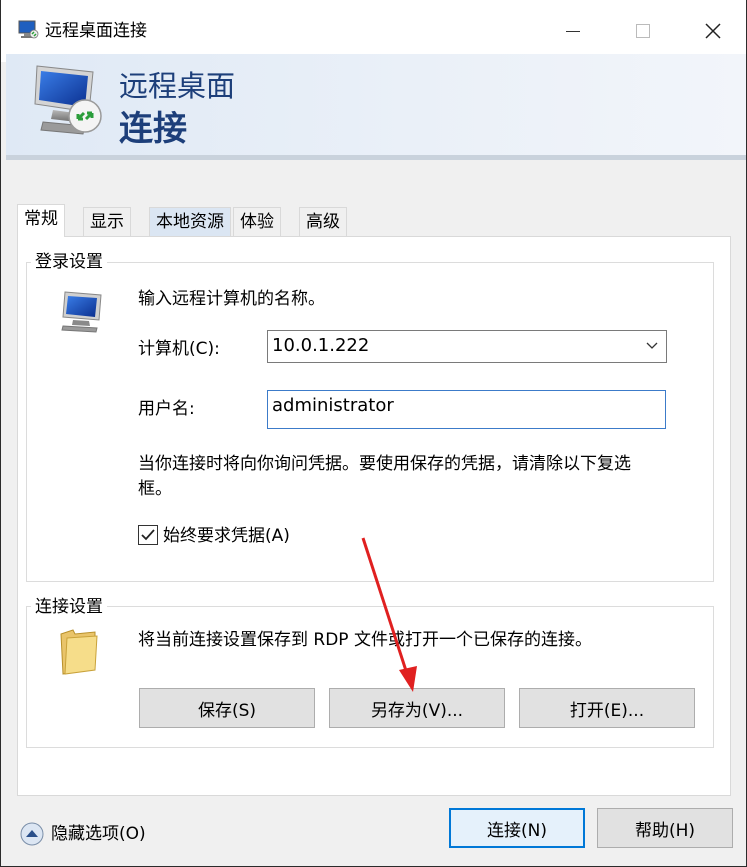  What do you see at coordinates (107, 221) in the screenshot?
I see `tab-display: 显示` at bounding box center [107, 221].